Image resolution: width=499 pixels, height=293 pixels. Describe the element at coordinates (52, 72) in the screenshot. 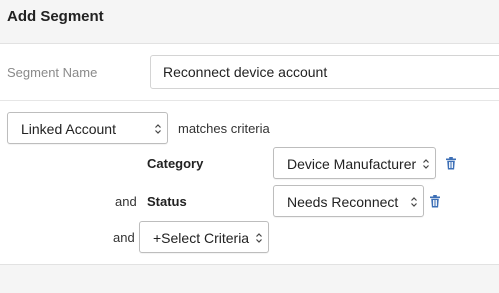

I see `segment-name-label: Segment Name` at that location.